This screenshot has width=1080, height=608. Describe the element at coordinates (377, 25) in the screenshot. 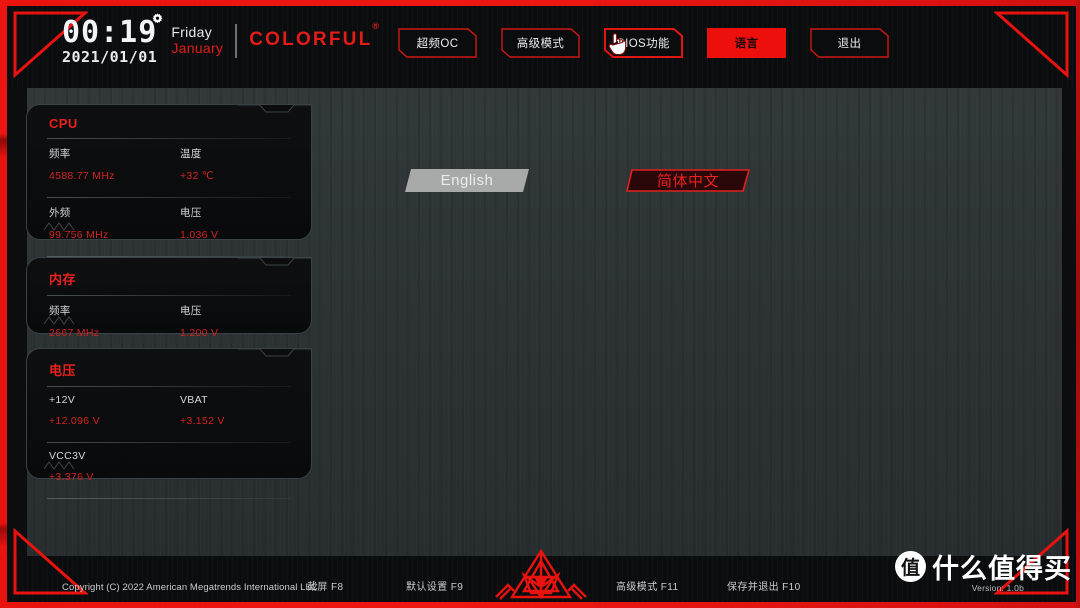

I see `brand-trademark: ®` at that location.